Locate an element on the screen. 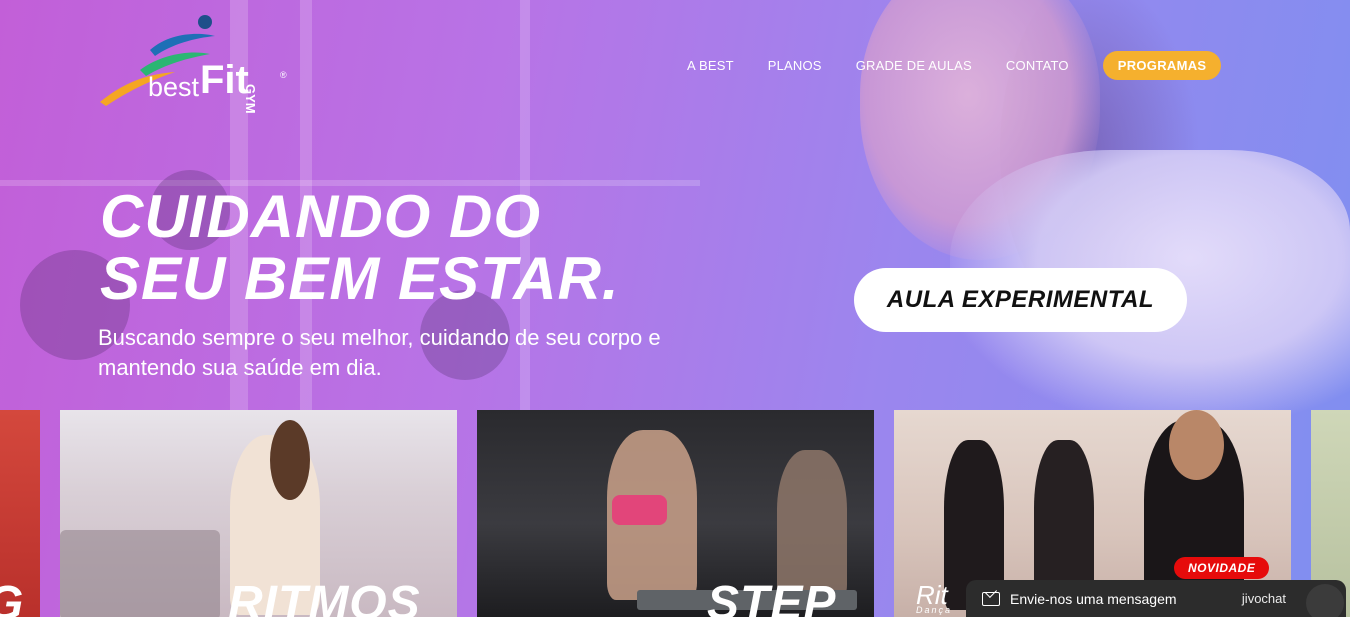 The width and height of the screenshot is (1350, 617). program-card-step: STEP is located at coordinates (675, 513).